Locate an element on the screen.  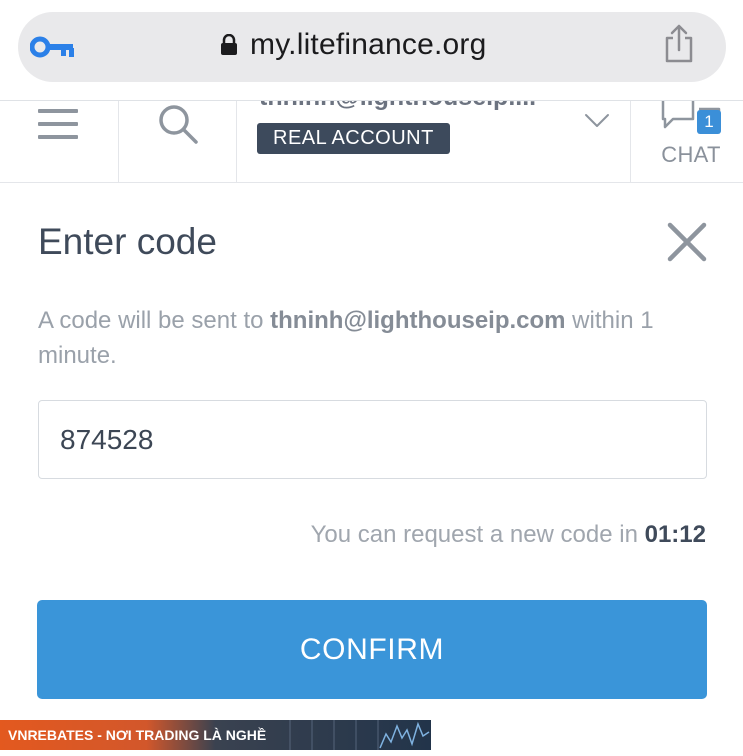
chat-count-badge: 1 is located at coordinates (709, 122).